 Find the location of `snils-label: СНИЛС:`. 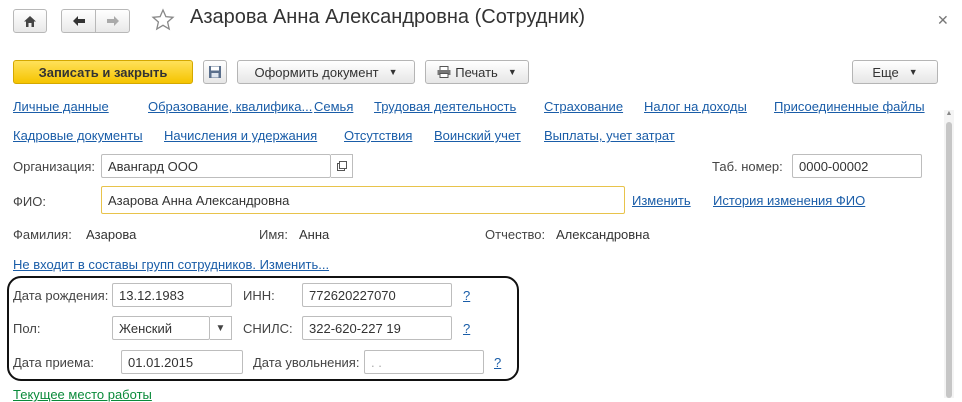

snils-label: СНИЛС: is located at coordinates (268, 328).